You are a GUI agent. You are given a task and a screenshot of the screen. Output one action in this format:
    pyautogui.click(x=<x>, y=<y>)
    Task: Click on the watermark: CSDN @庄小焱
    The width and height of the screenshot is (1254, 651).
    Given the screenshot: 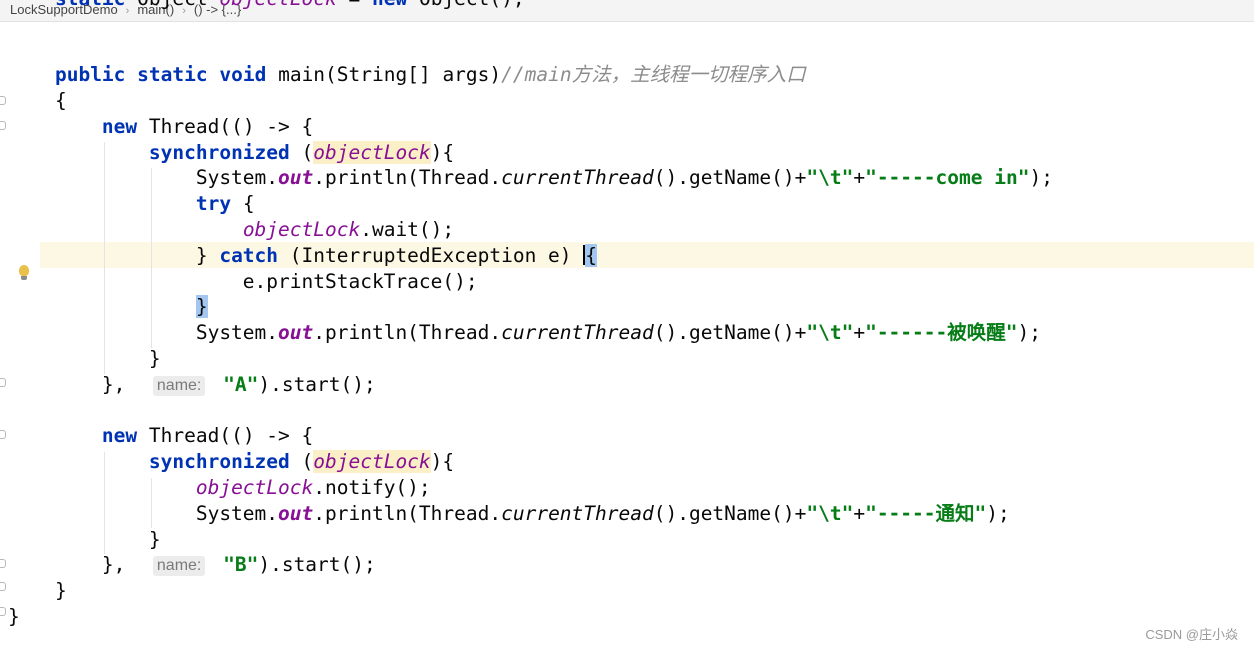 What is the action you would take?
    pyautogui.click(x=1191, y=634)
    